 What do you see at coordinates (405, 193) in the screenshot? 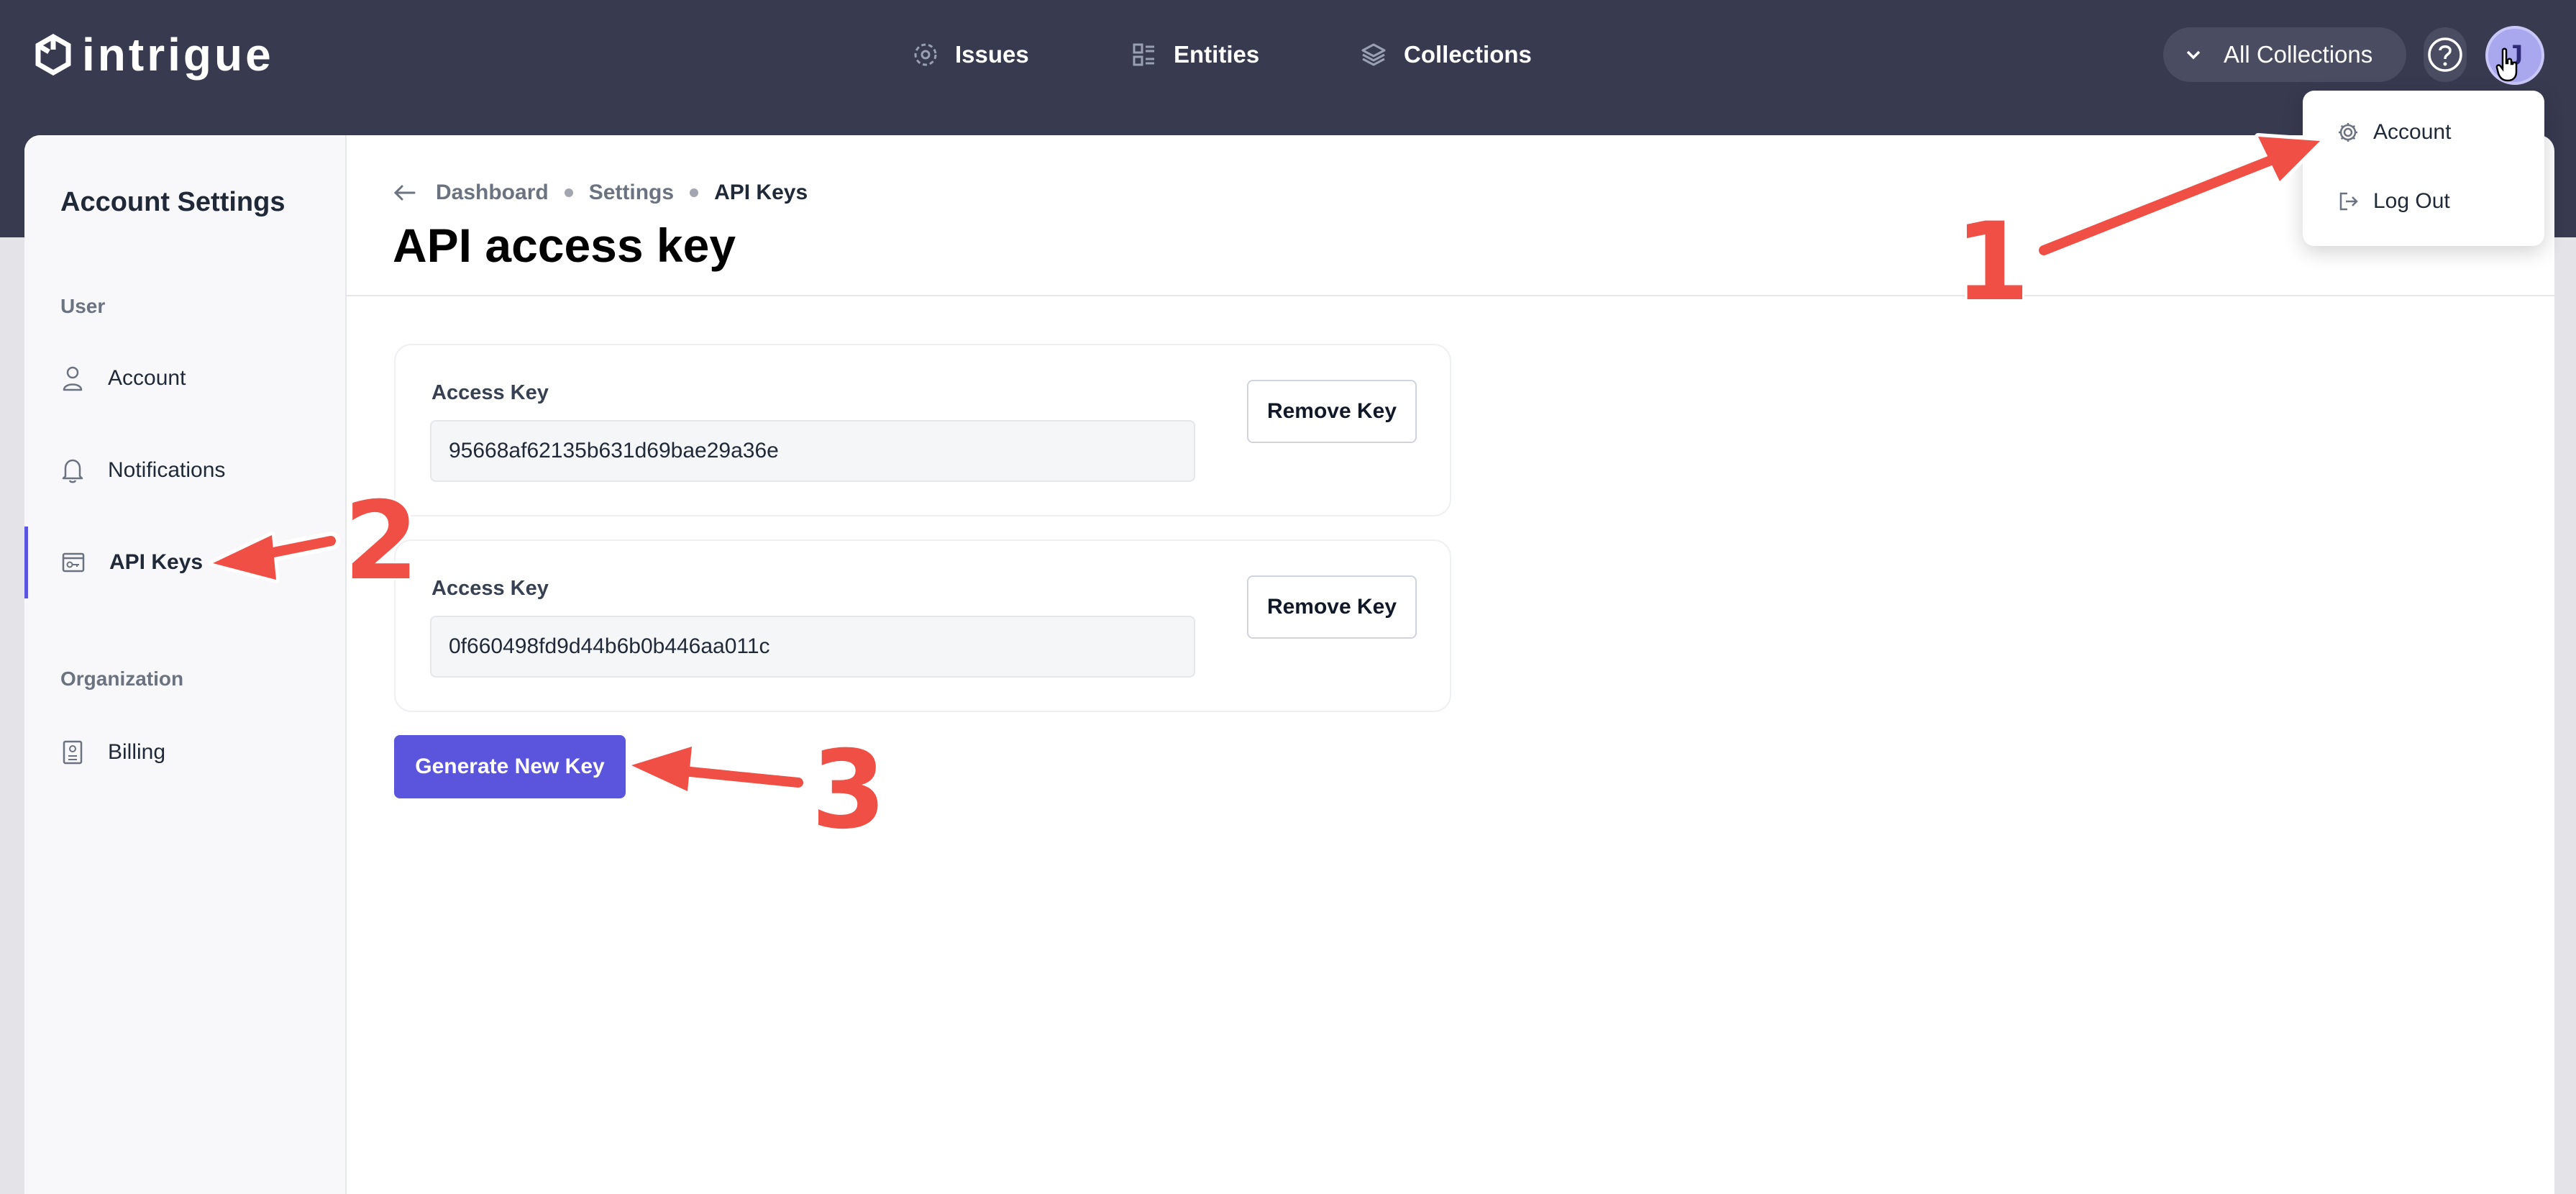
I see `arrow-left-icon` at bounding box center [405, 193].